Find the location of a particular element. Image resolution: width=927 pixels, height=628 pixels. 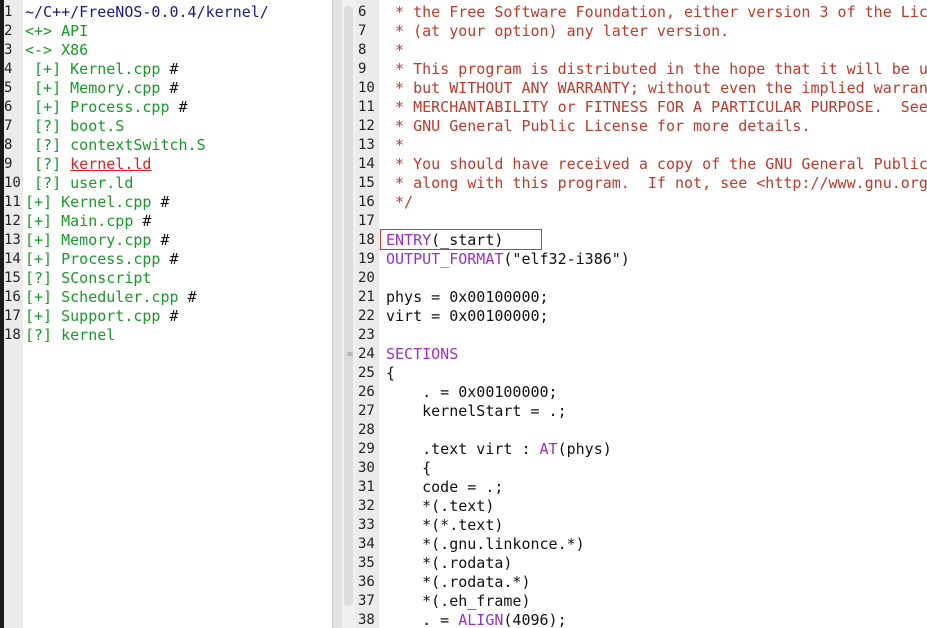

code-line: 34 *(.gnu.linkonce.*) is located at coordinates (641, 544).